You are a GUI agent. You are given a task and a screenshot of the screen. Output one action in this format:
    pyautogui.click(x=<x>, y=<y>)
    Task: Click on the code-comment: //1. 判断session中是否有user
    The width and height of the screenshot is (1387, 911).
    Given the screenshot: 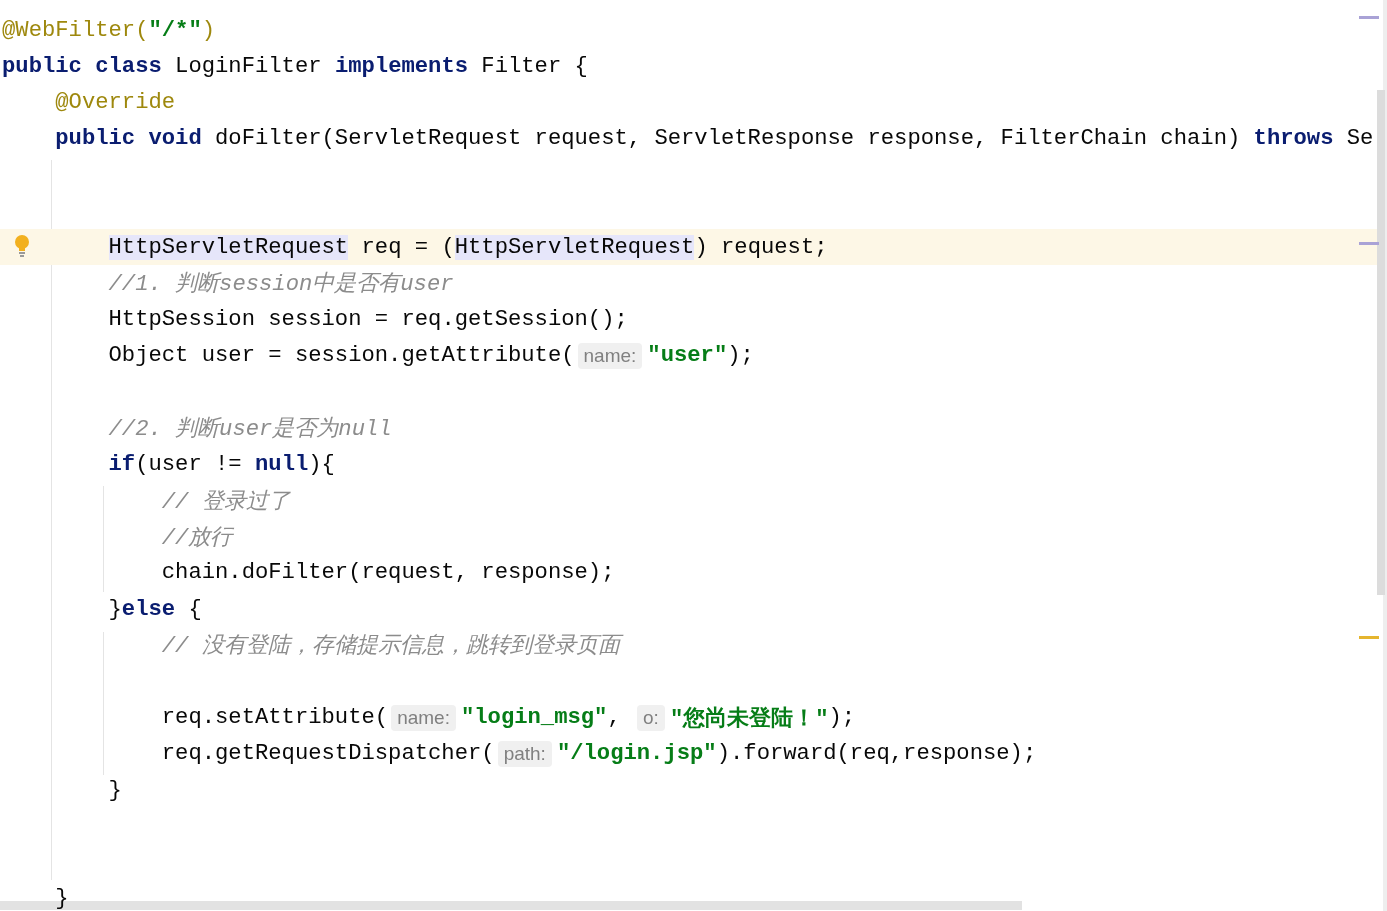 What is the action you would take?
    pyautogui.click(x=281, y=284)
    